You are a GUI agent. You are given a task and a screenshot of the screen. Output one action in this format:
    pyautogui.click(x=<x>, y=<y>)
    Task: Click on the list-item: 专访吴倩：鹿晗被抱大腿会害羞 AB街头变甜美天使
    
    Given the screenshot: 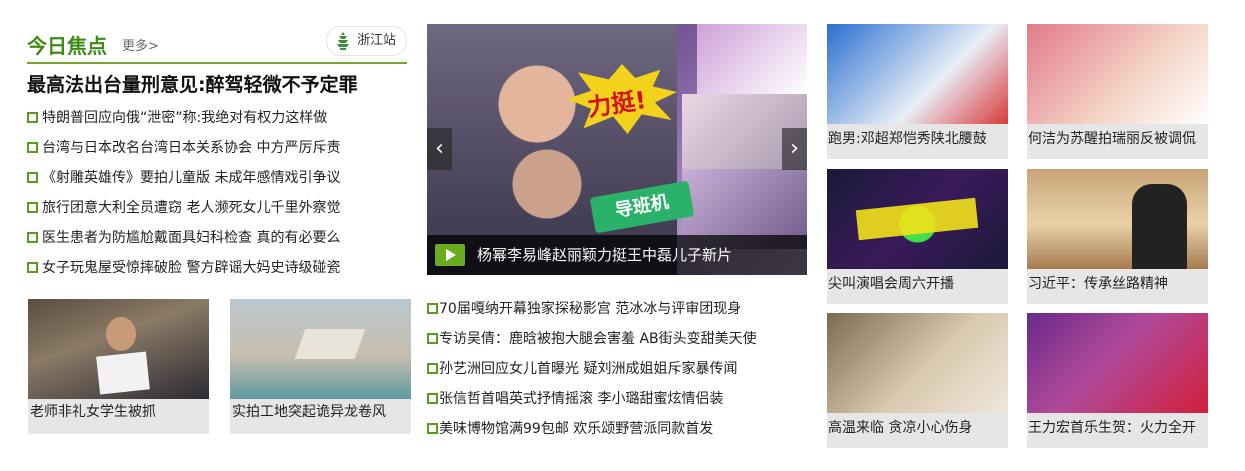 What is the action you would take?
    pyautogui.click(x=619, y=339)
    